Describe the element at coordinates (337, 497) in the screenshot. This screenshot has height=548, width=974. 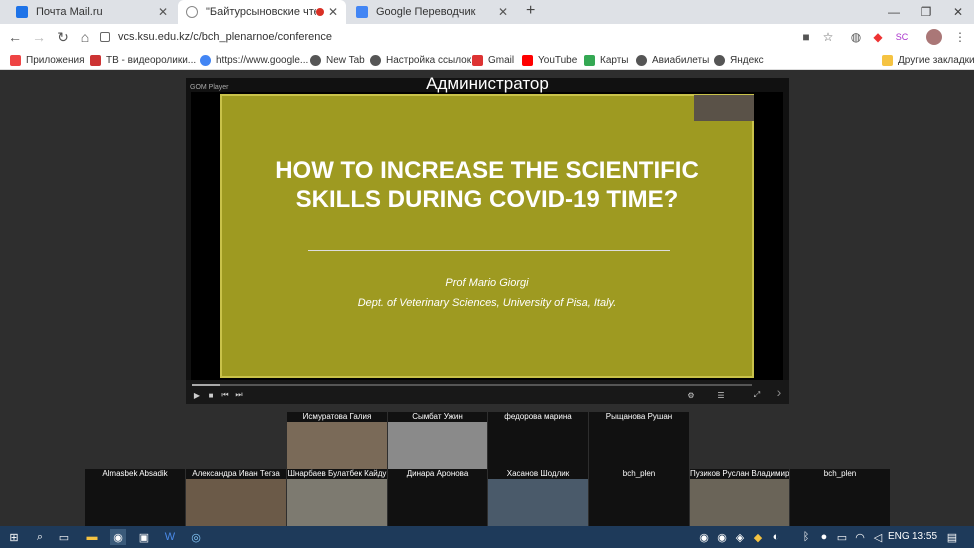
I see `participant-tile: Шнарбаев Булатбек Кайду` at that location.